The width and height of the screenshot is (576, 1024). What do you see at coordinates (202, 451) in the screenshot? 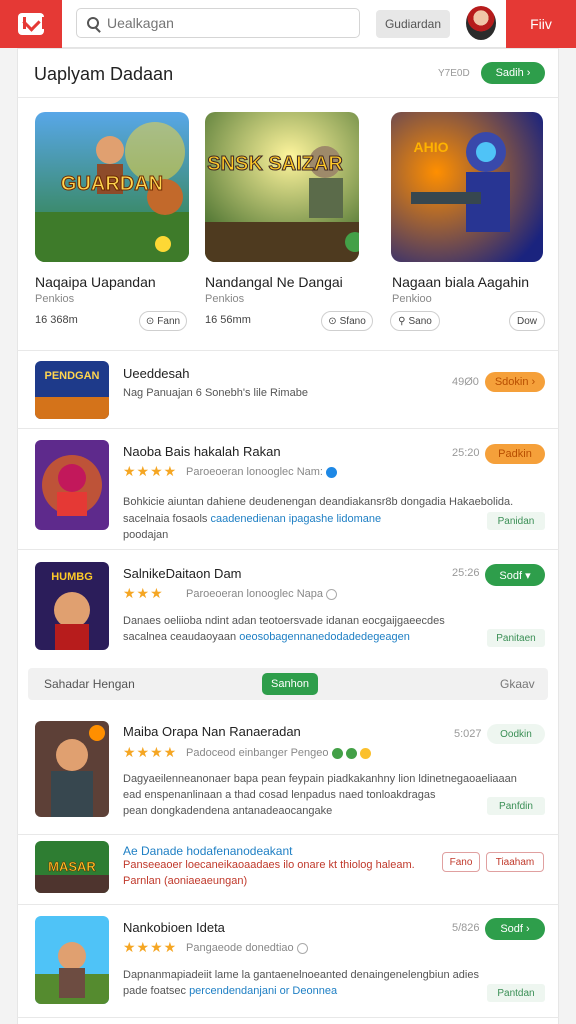
I see `app-title: Naoba Bais hakalah Rakan` at bounding box center [202, 451].